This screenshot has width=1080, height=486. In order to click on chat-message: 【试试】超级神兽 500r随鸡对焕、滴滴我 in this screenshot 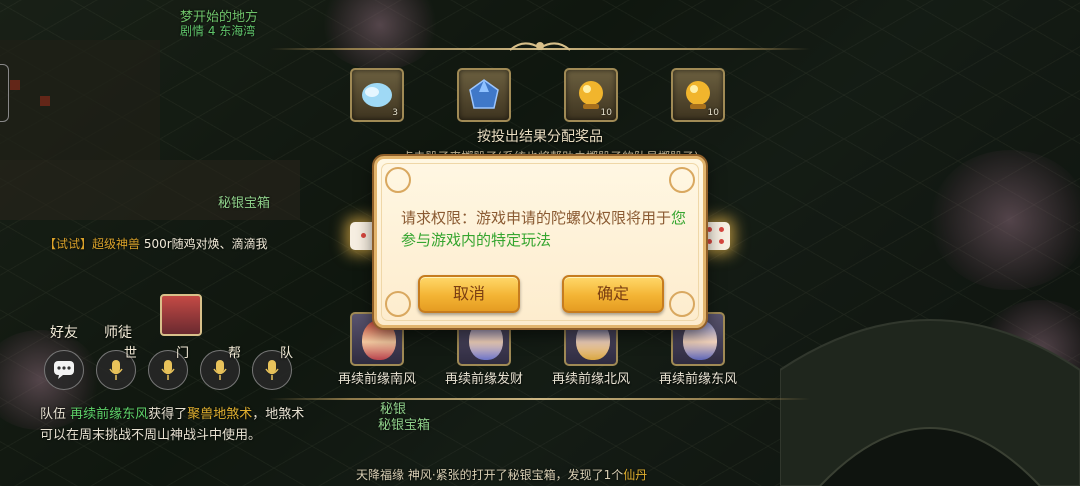, I will do `click(169, 244)`.